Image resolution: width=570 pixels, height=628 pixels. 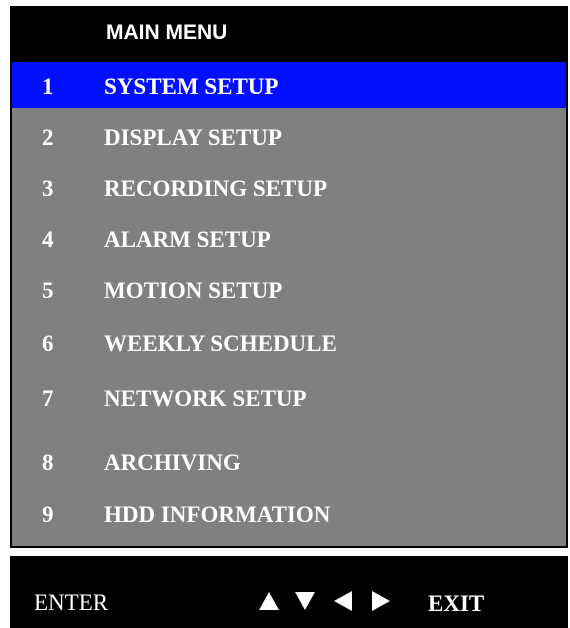 What do you see at coordinates (193, 137) in the screenshot?
I see `menu-item-label: DISPLAY SETUP` at bounding box center [193, 137].